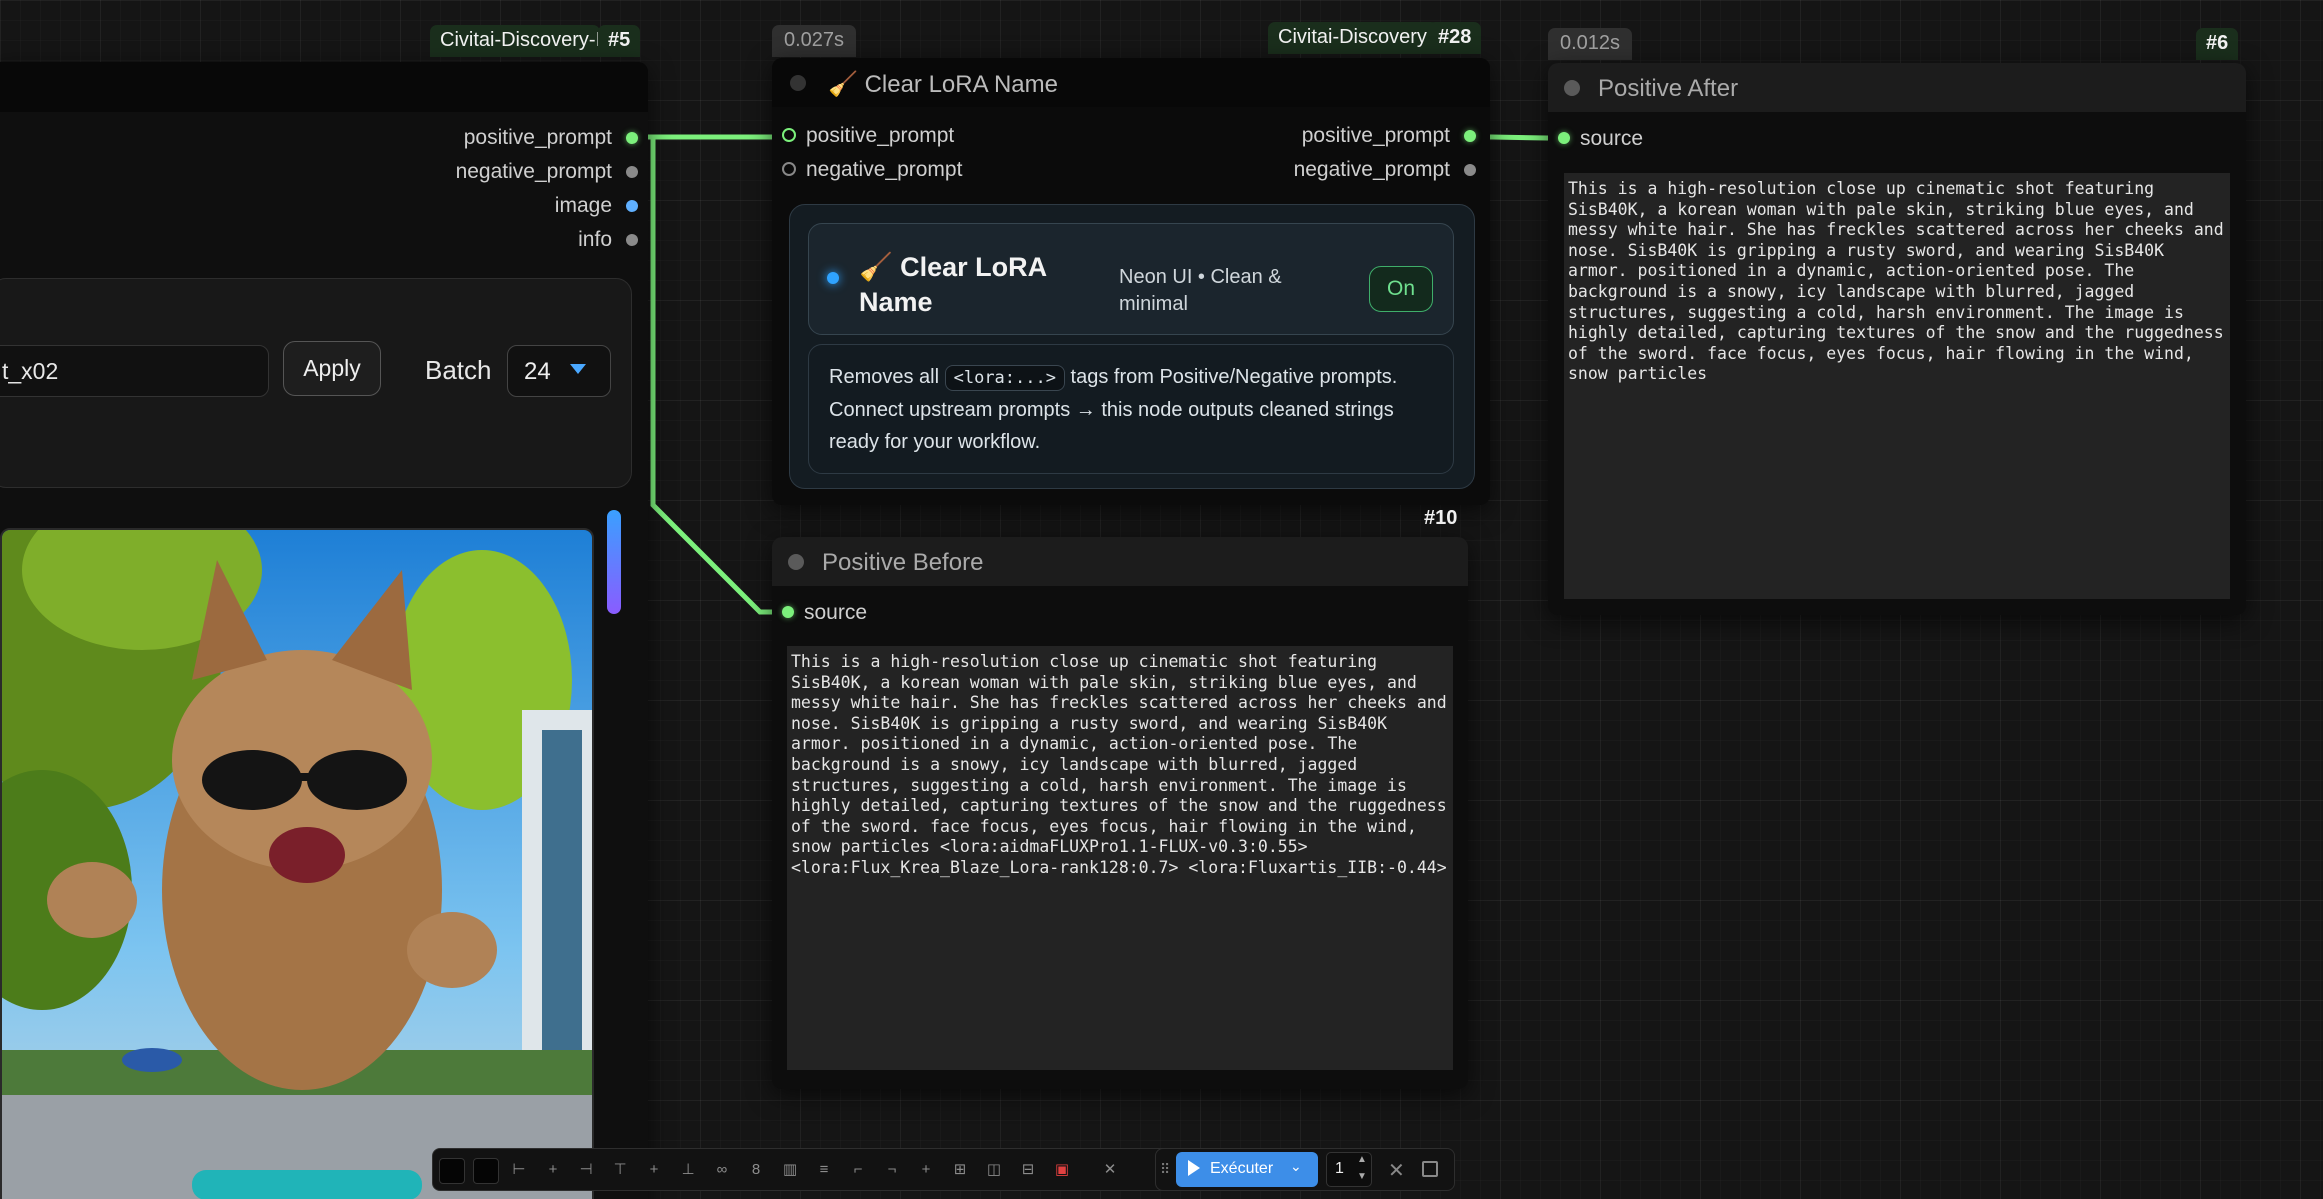 The height and width of the screenshot is (1199, 2323). Describe the element at coordinates (833, 278) in the screenshot. I see `status-indicator` at that location.